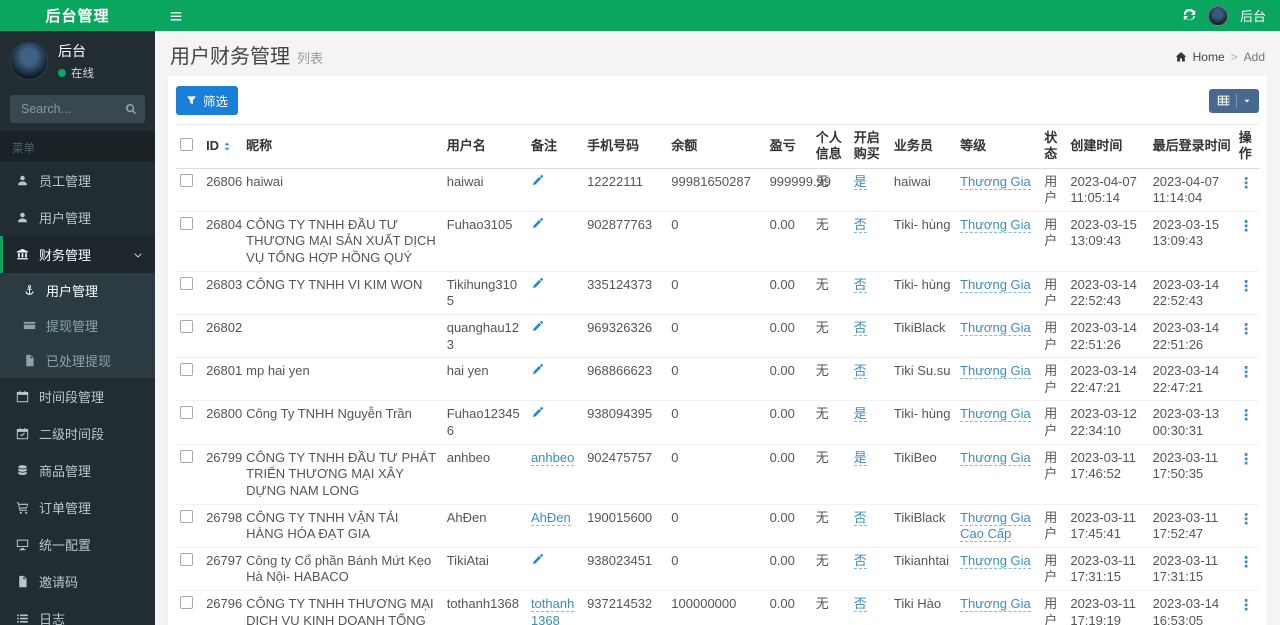  I want to click on col-id: ID, so click(222, 146).